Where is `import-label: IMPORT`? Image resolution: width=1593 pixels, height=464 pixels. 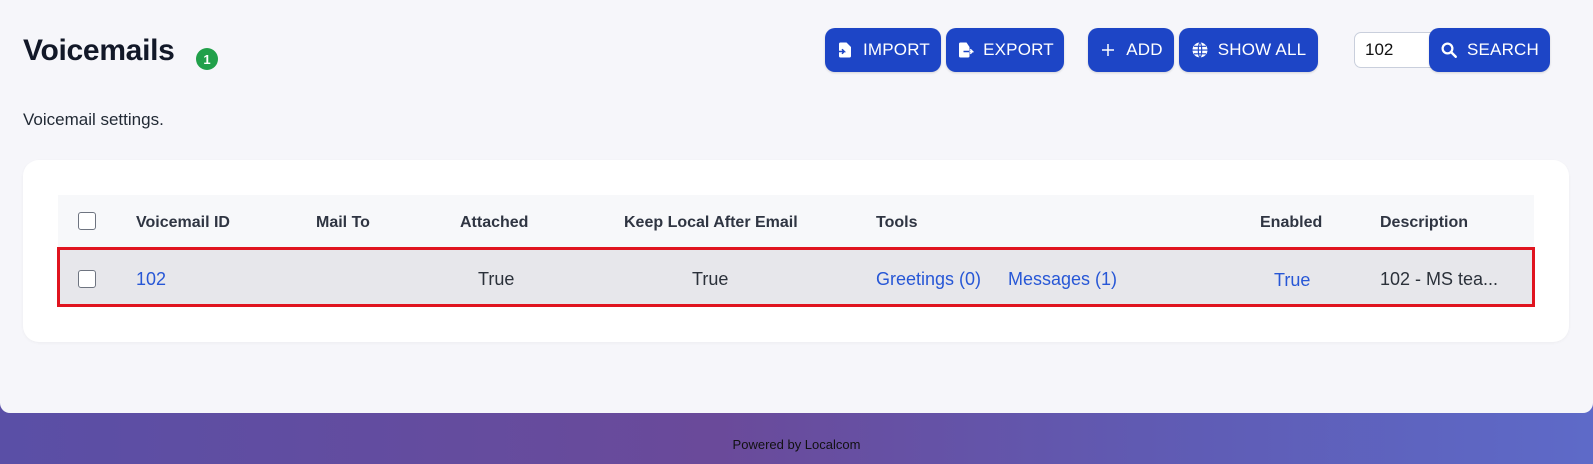 import-label: IMPORT is located at coordinates (896, 49).